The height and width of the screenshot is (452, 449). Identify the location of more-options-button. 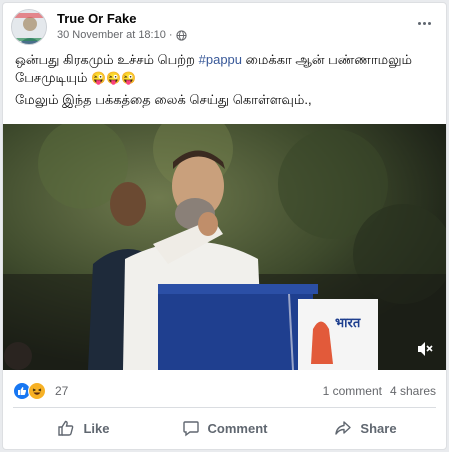
(424, 23).